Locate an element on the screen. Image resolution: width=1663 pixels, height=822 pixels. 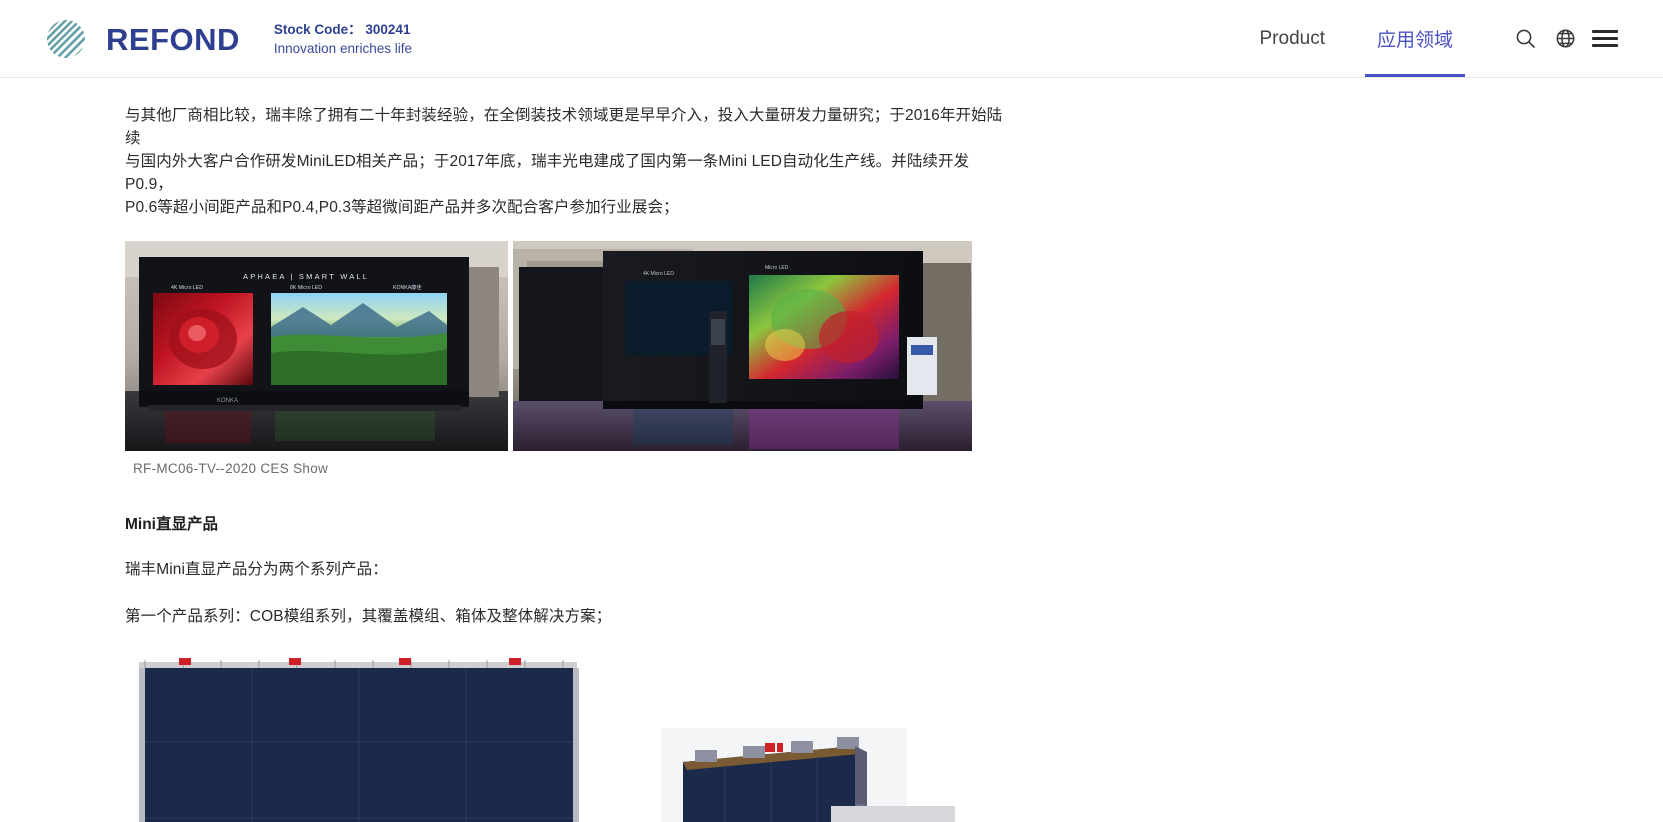
svg-text: KONKA康佳 is located at coordinates (407, 287).